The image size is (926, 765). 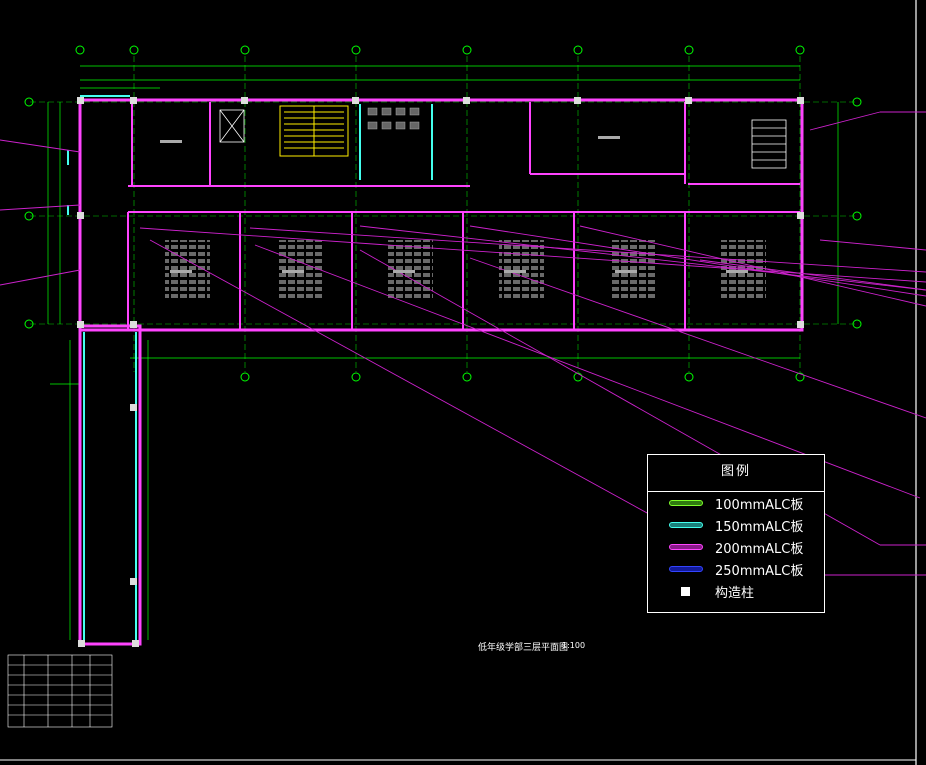 I want to click on stair-east, so click(x=769, y=144).